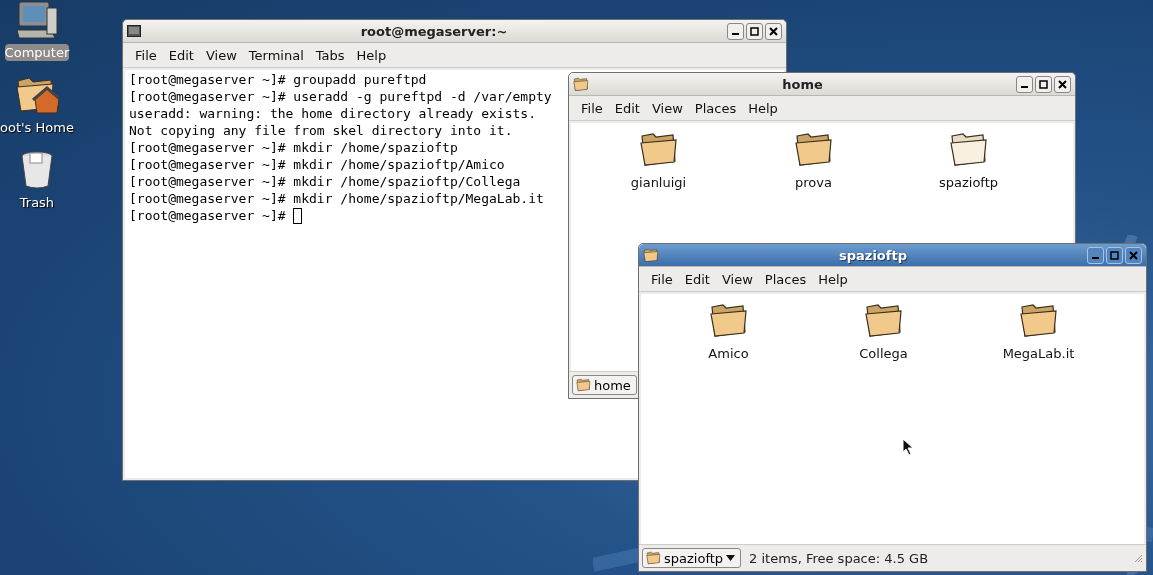  I want to click on window-title: spazioftp, so click(873, 255).